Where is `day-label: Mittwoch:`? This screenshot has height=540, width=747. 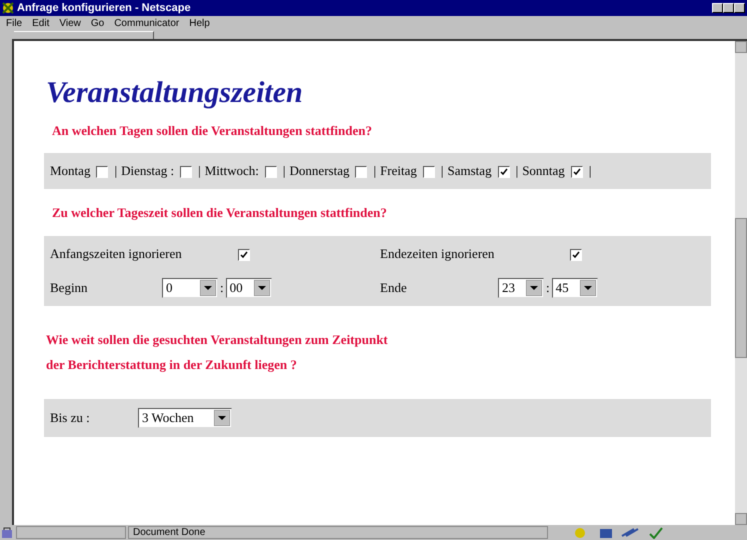
day-label: Mittwoch: is located at coordinates (231, 170).